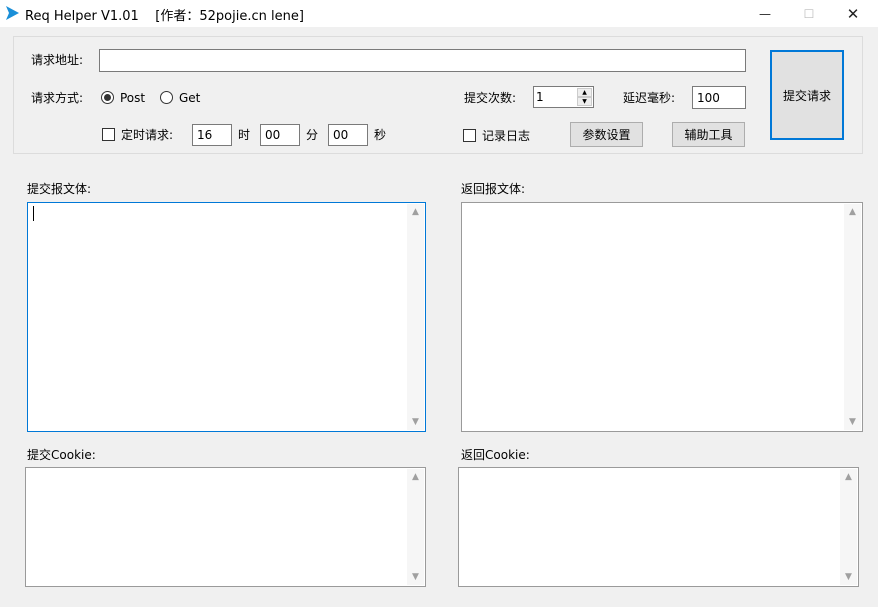 Image resolution: width=878 pixels, height=607 pixels. I want to click on hour-input, so click(212, 135).